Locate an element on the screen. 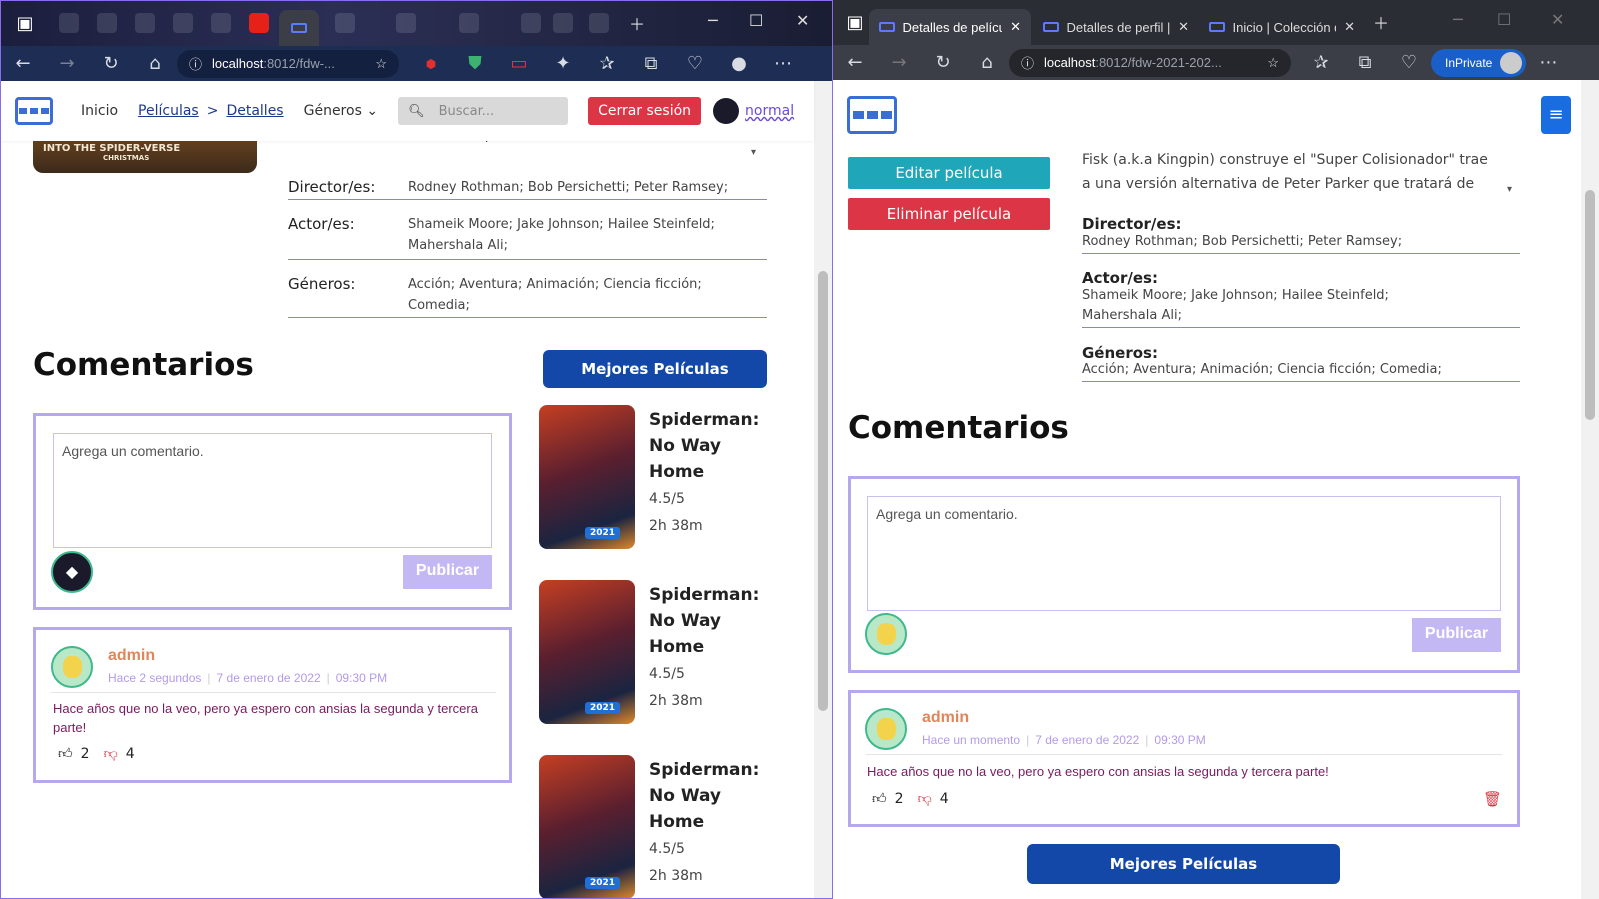 Image resolution: width=1599 pixels, height=899 pixels. poster-year: 2021 is located at coordinates (603, 883).